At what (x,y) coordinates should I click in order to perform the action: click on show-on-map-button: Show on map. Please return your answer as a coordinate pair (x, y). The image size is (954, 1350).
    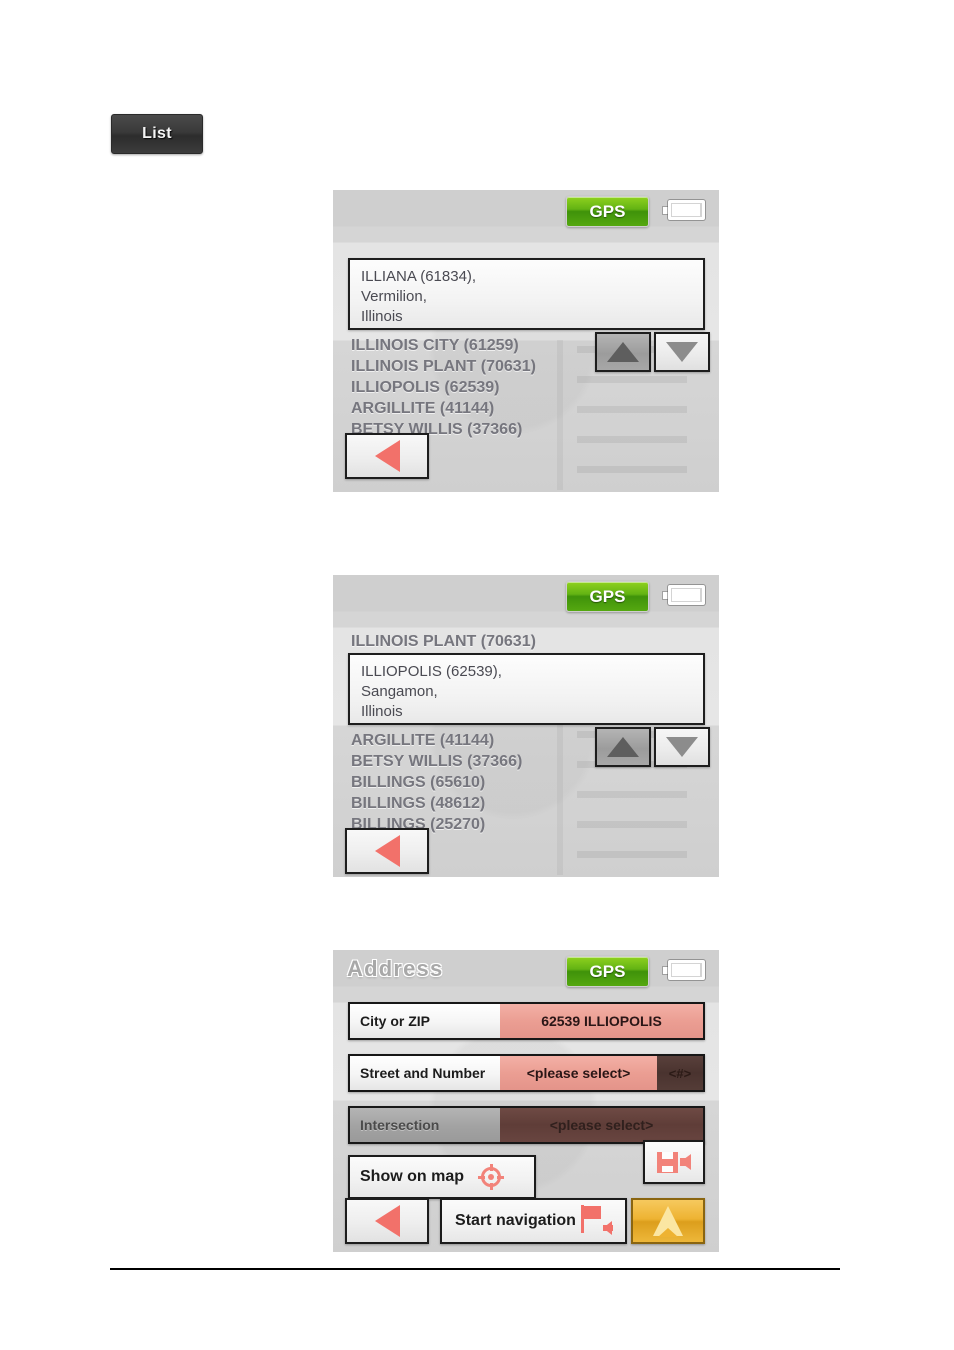
    Looking at the image, I should click on (442, 1177).